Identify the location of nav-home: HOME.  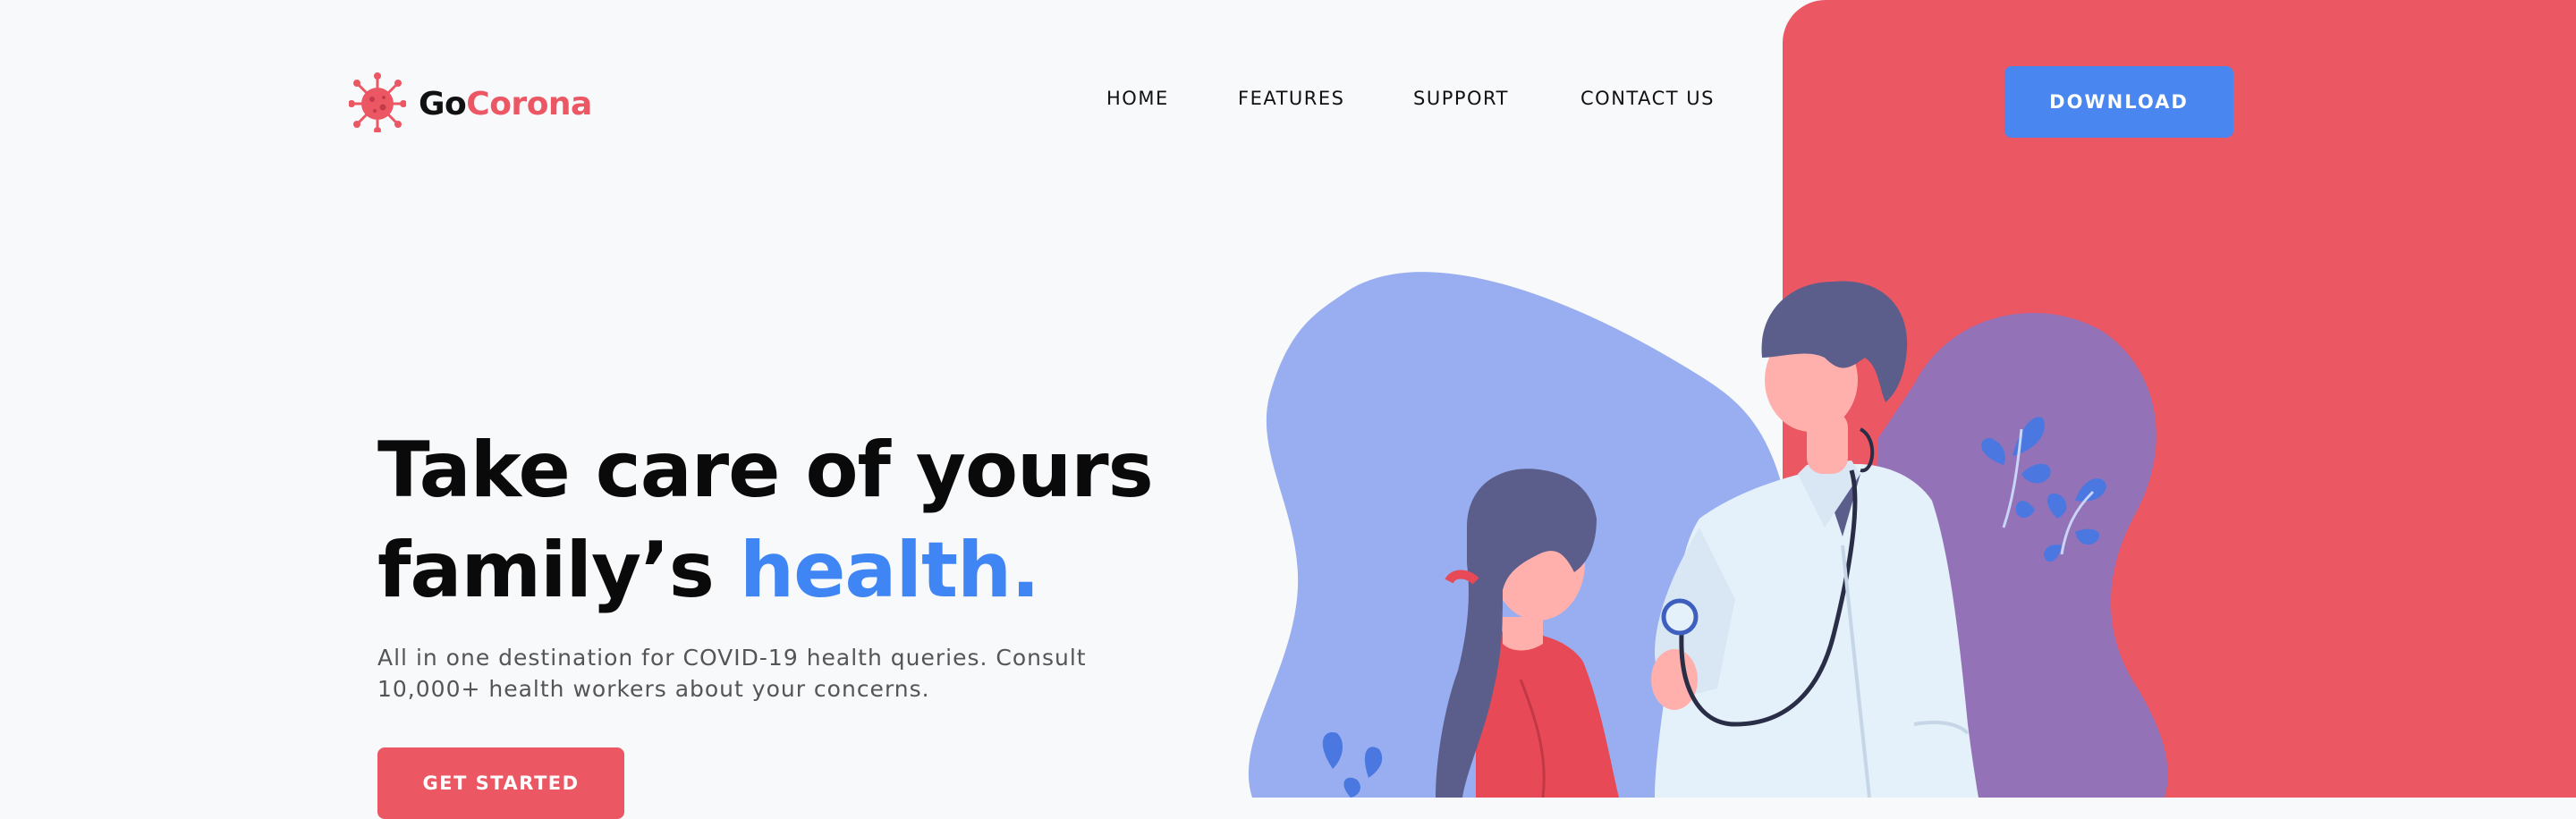
(1137, 98).